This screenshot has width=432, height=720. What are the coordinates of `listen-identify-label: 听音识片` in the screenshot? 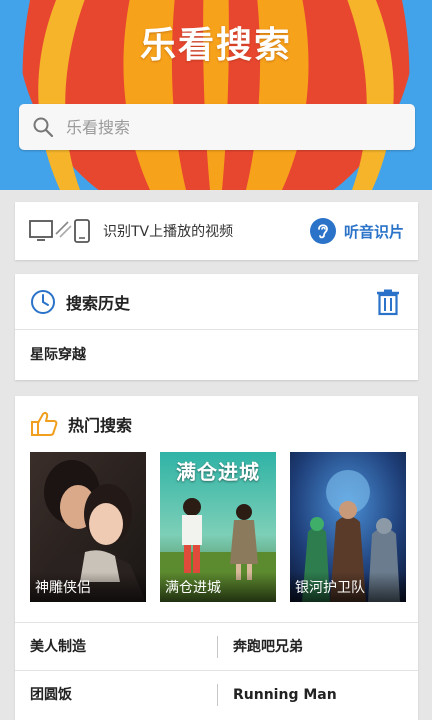 It's located at (373, 231).